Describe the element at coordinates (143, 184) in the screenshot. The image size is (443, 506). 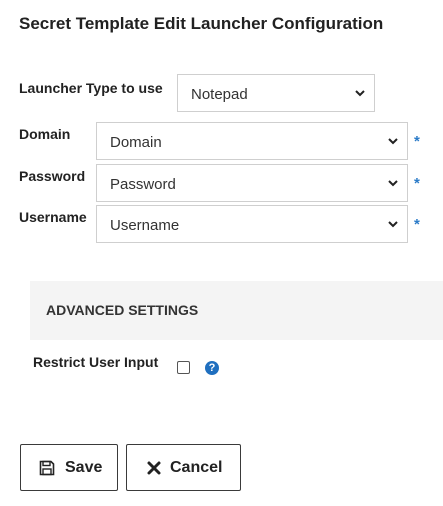
I see `password-value: Password` at that location.